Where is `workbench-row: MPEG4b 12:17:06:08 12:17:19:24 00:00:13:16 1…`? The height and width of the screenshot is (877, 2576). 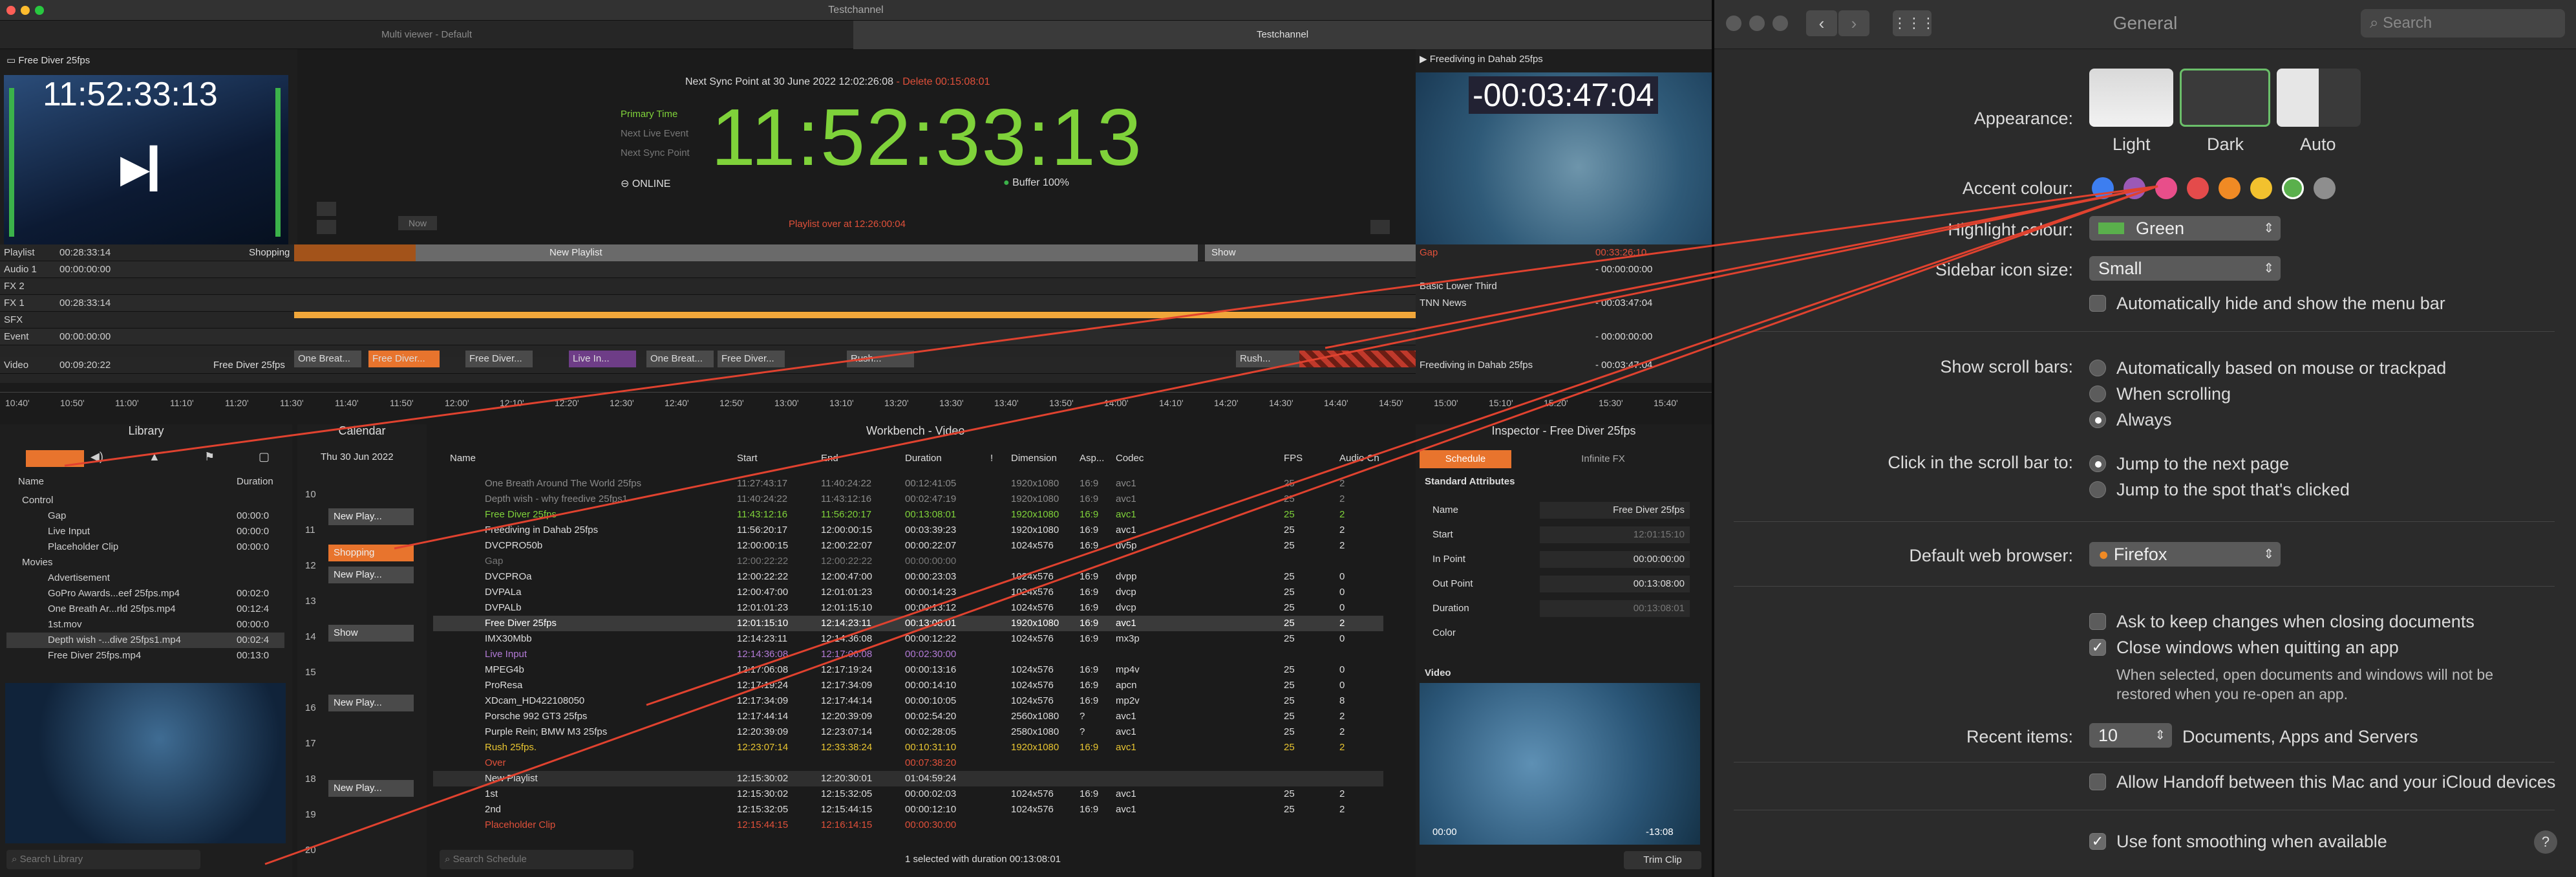 workbench-row: MPEG4b 12:17:06:08 12:17:19:24 00:00:13:16 1… is located at coordinates (908, 670).